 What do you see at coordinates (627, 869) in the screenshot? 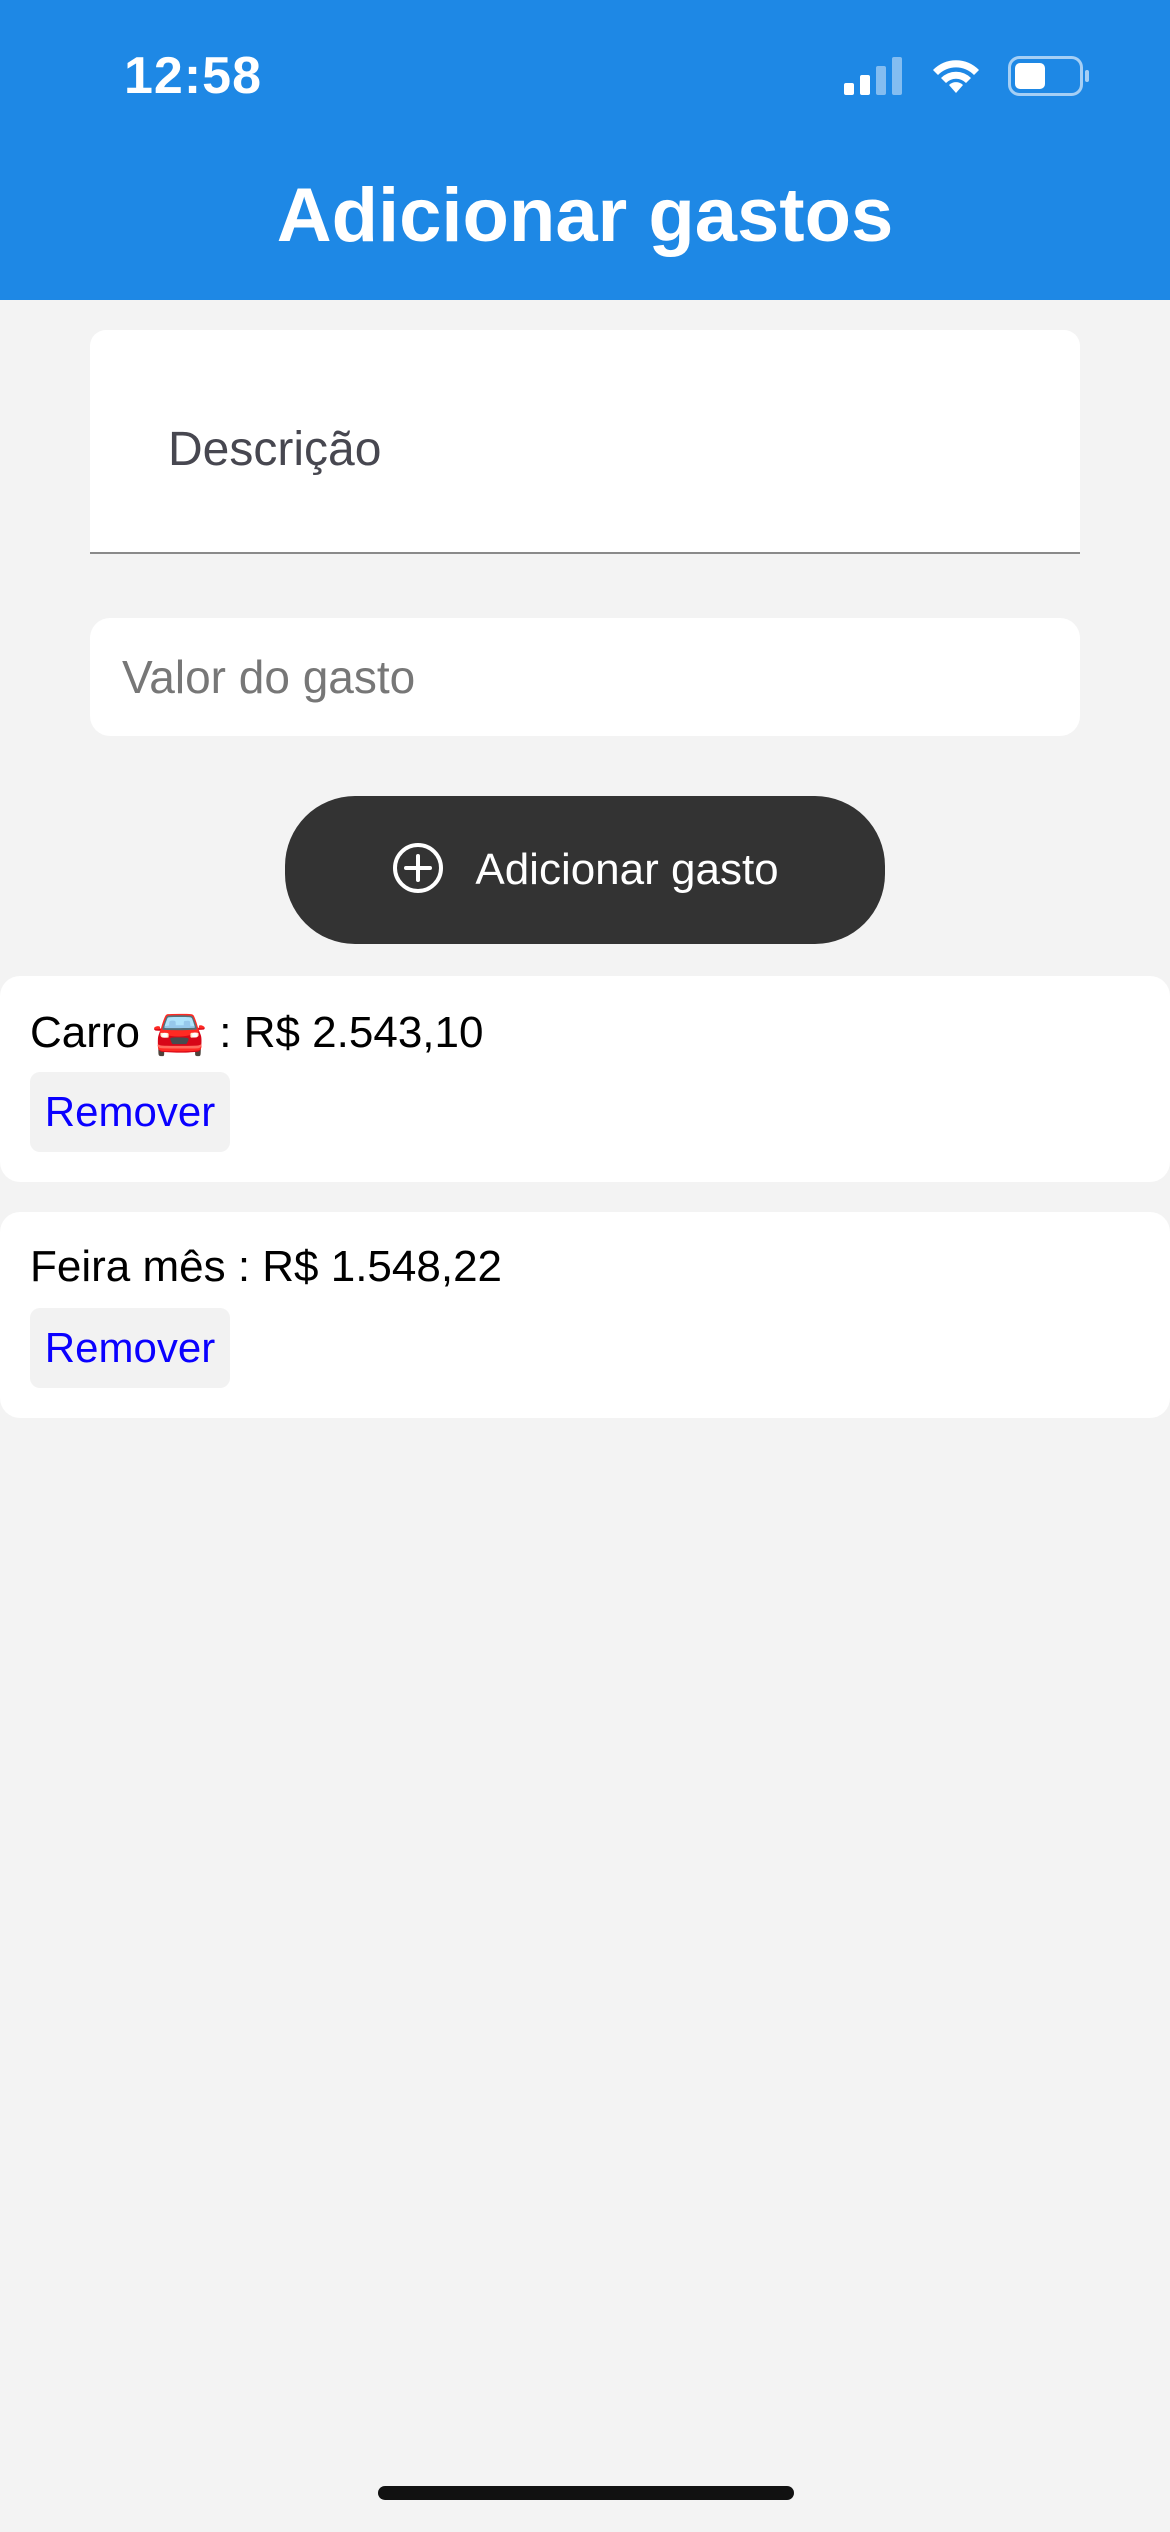
I see `add-expense-label: Adicionar gasto` at bounding box center [627, 869].